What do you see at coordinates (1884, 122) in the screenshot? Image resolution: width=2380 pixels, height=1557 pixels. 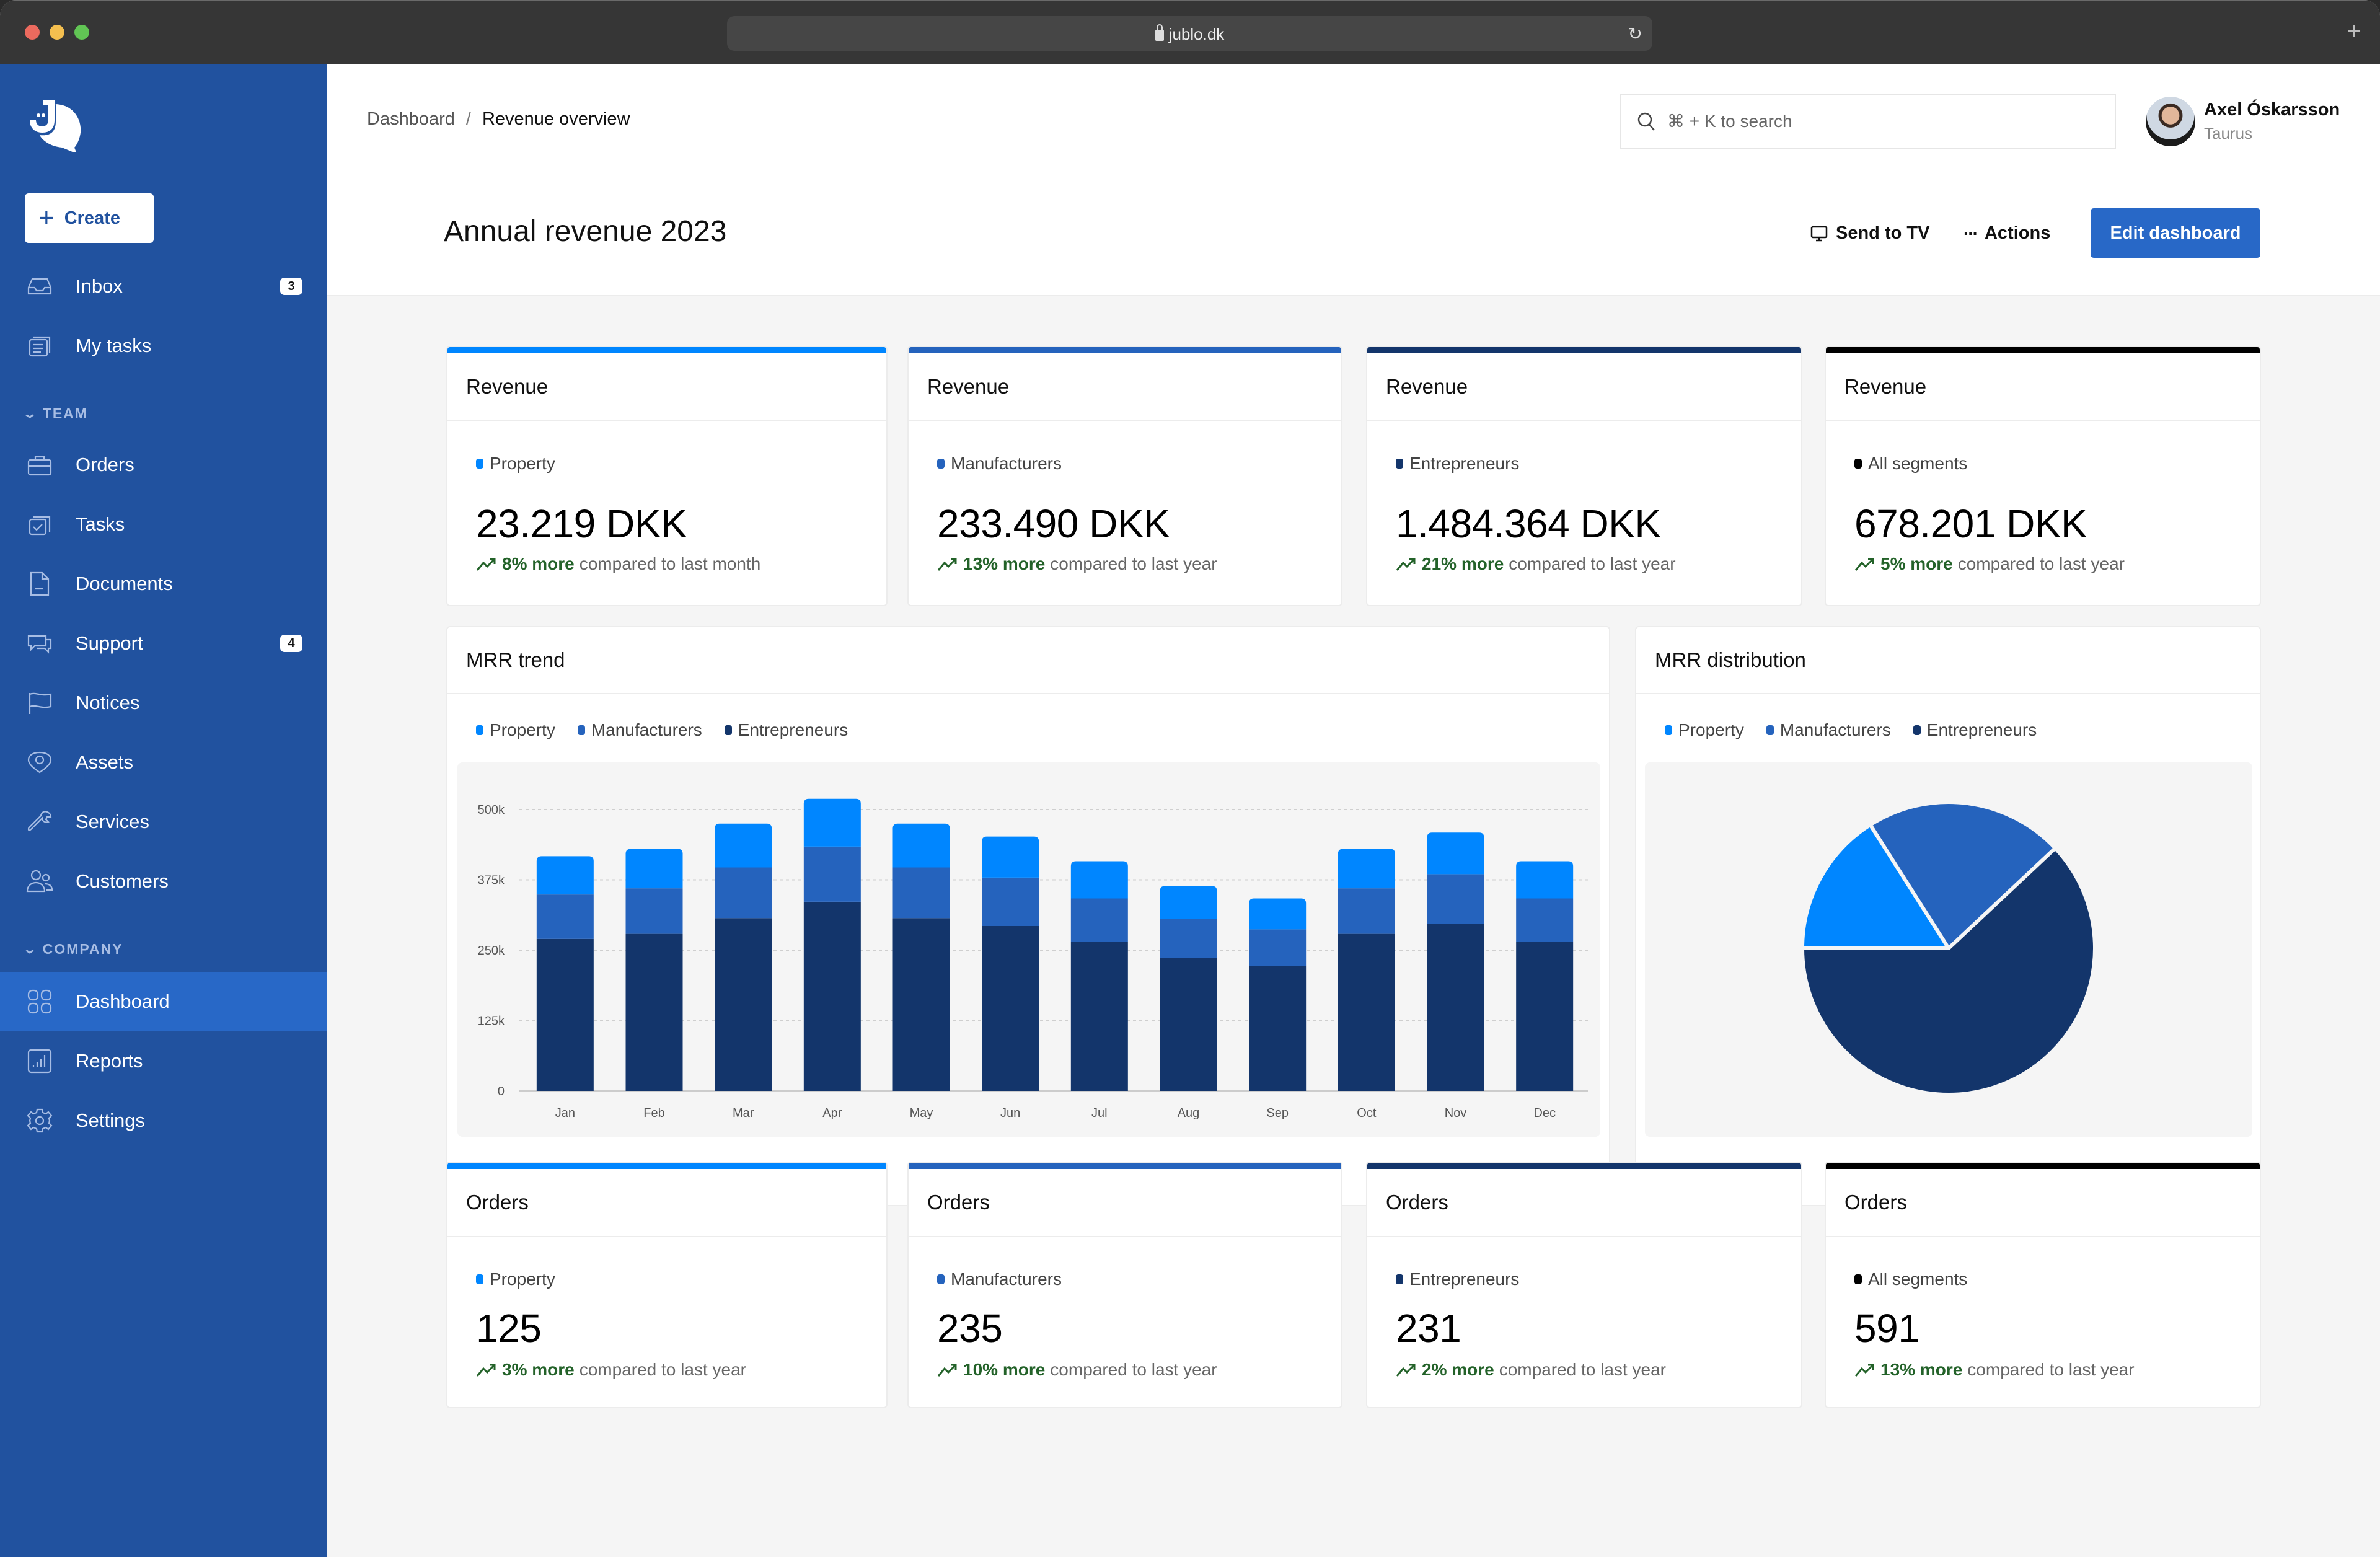 I see `search-input` at bounding box center [1884, 122].